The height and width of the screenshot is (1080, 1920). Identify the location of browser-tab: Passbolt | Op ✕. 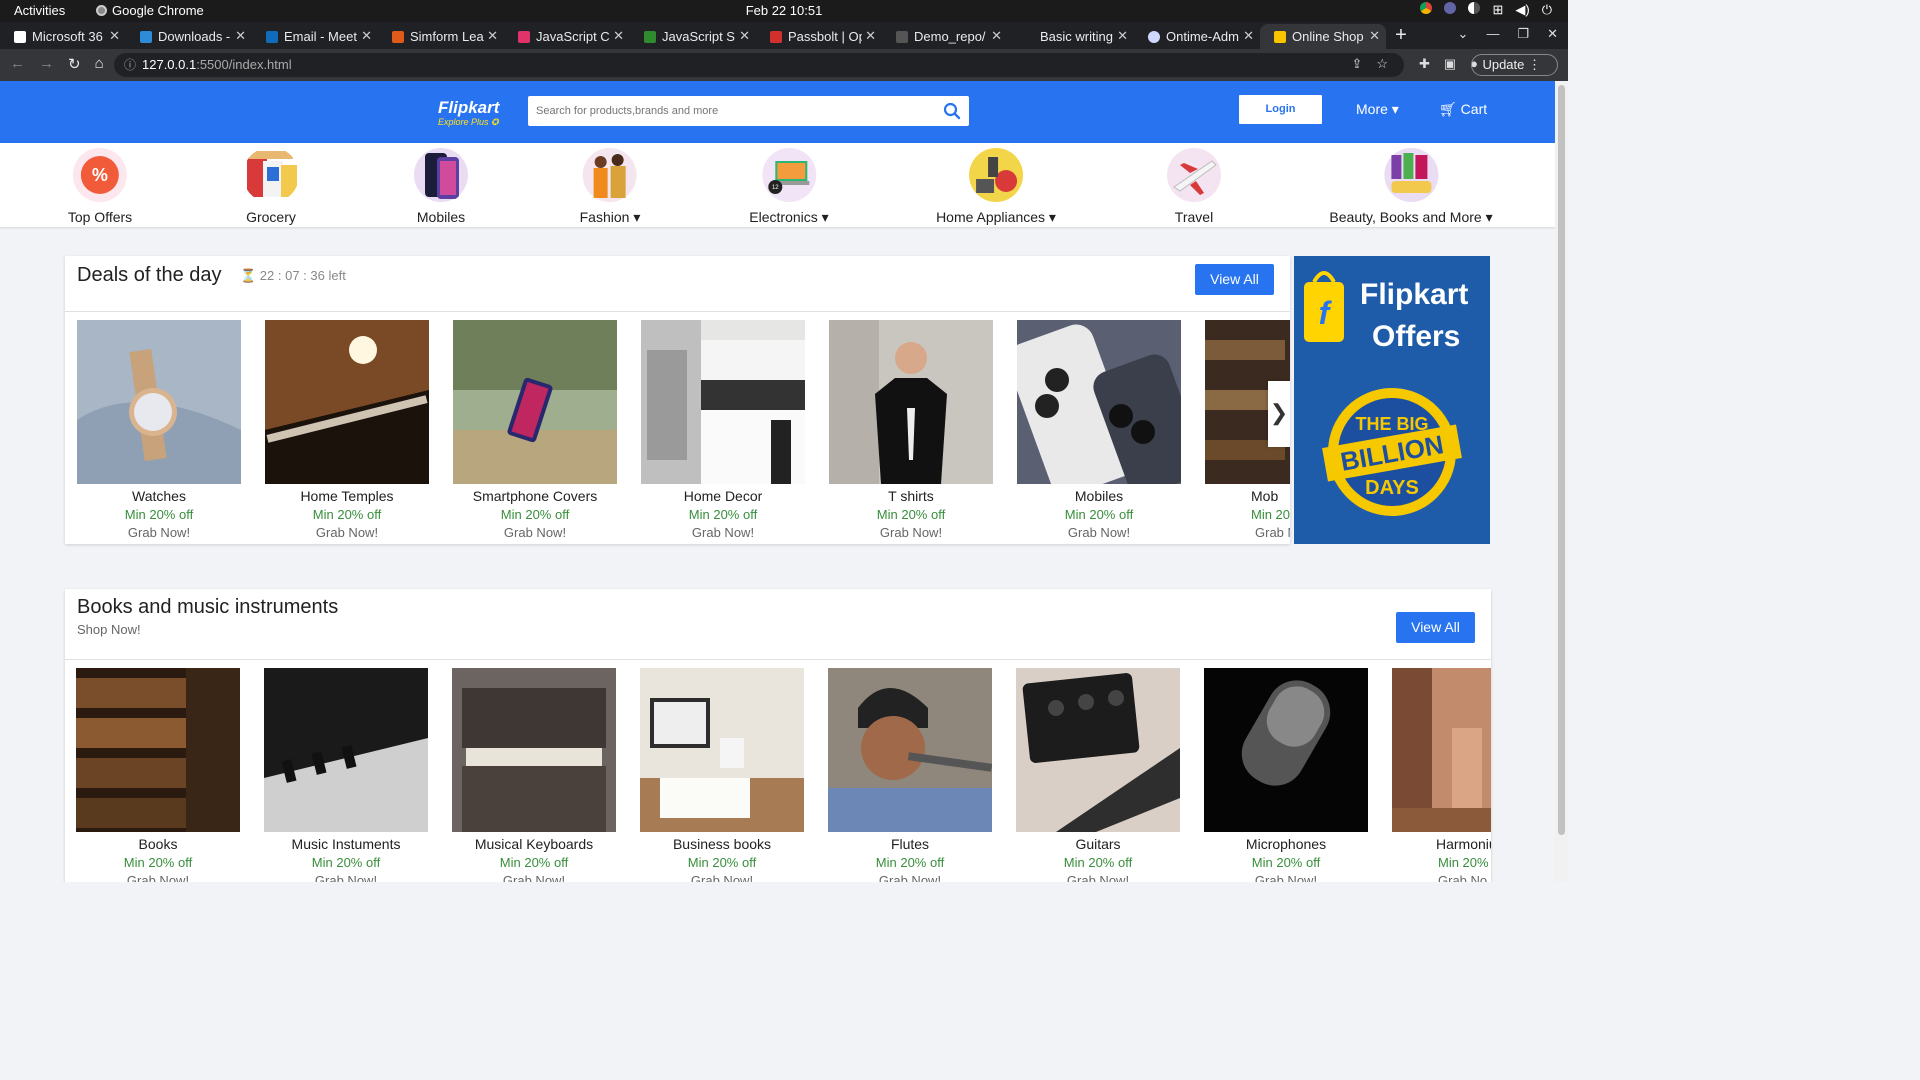
(819, 36).